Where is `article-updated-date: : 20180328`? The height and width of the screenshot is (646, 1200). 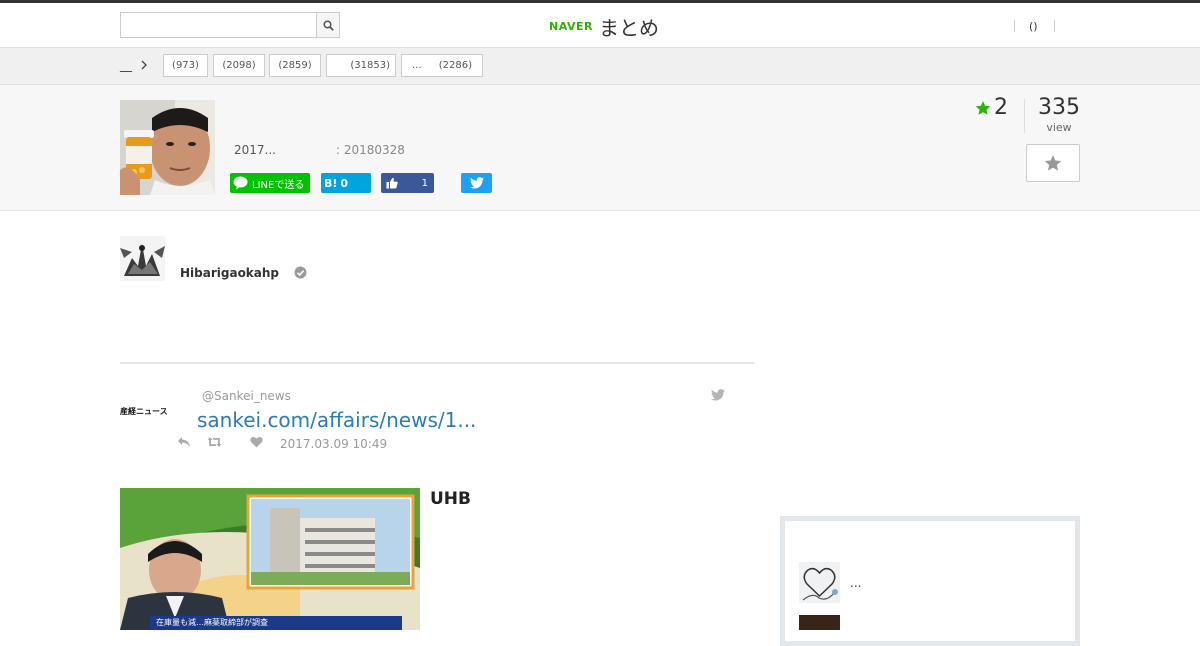 article-updated-date: : 20180328 is located at coordinates (370, 150).